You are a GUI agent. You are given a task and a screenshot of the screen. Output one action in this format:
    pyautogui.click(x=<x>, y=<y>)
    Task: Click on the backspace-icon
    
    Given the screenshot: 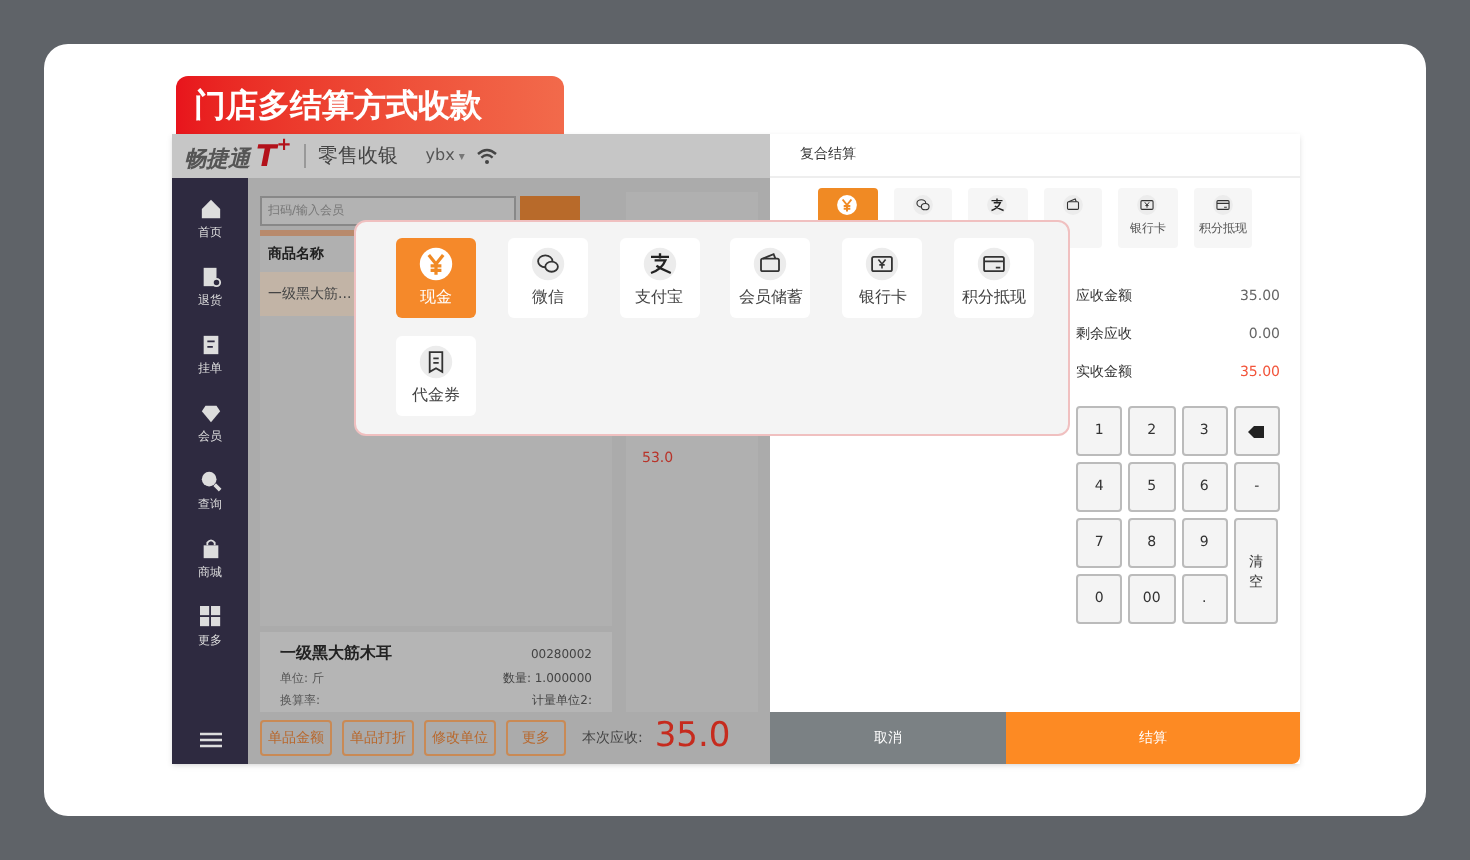 What is the action you would take?
    pyautogui.click(x=1256, y=431)
    